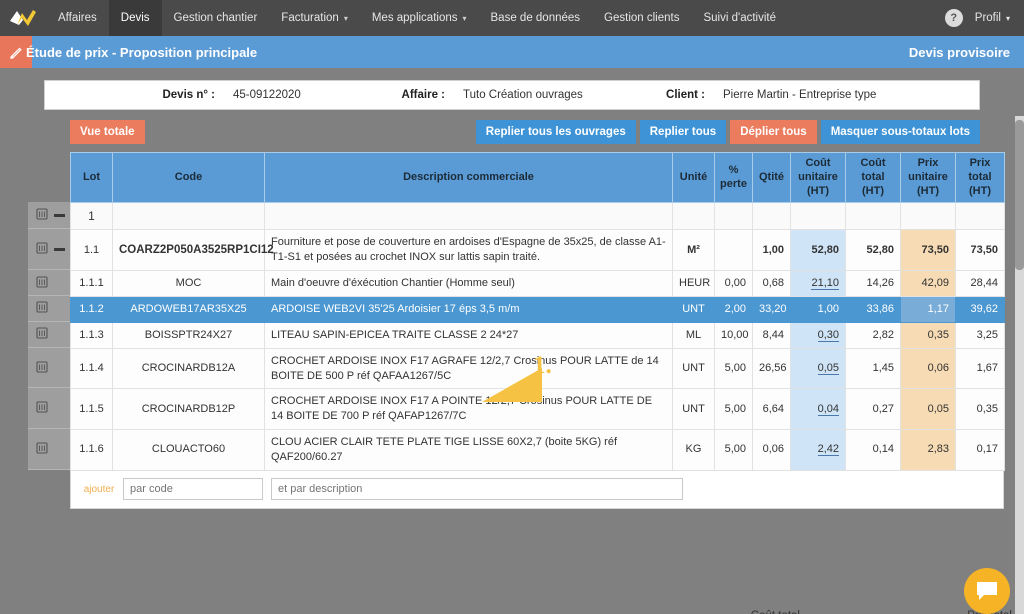 This screenshot has width=1024, height=614. Describe the element at coordinates (188, 216) in the screenshot. I see `cell-code` at that location.